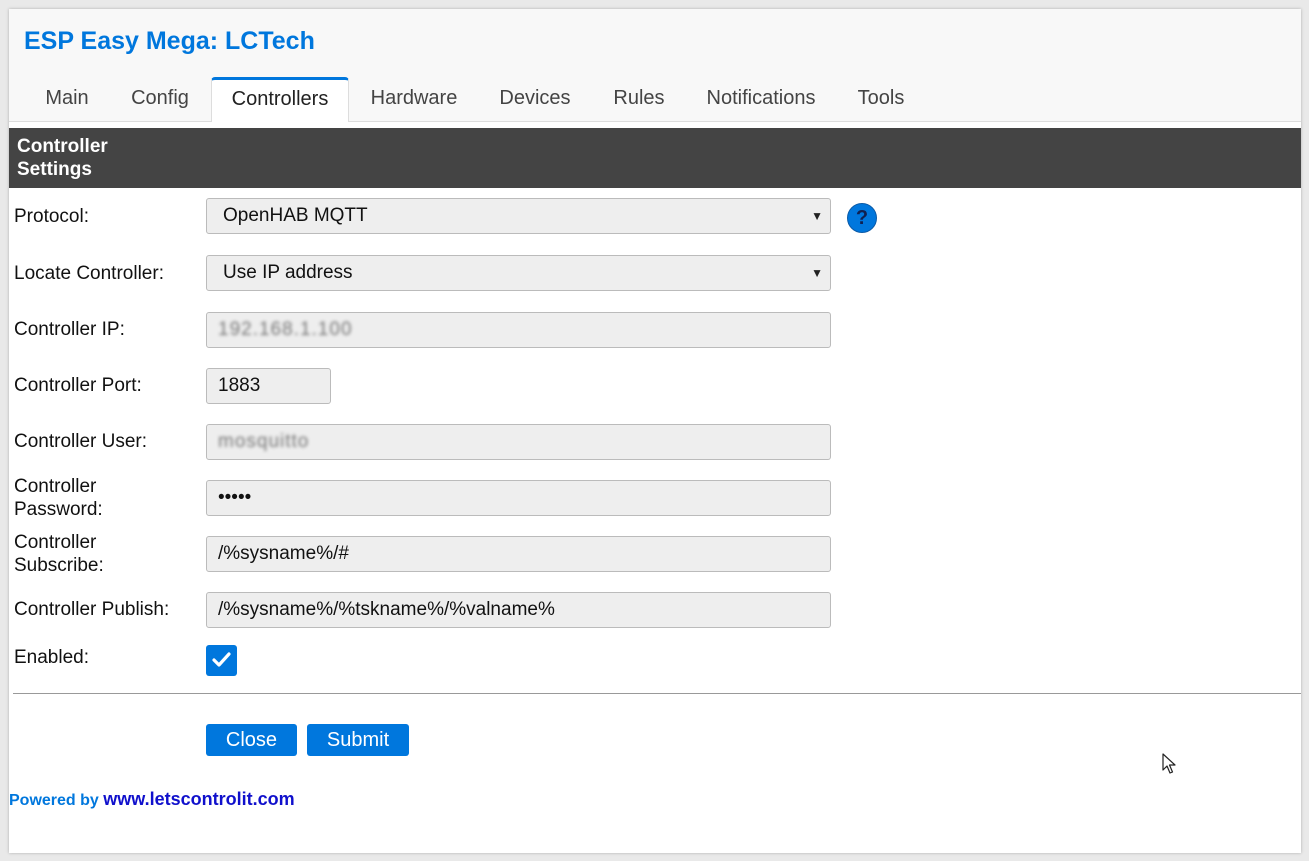 The height and width of the screenshot is (861, 1309). I want to click on controller-subscribe-label-line2: Subscribe:, so click(59, 565).